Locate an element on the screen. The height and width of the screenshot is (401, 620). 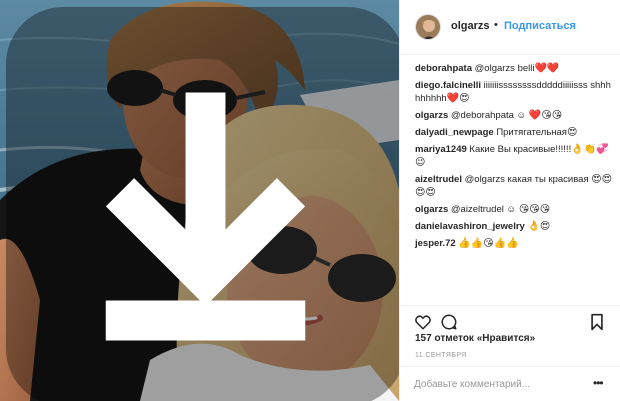
follow-button: Подписаться is located at coordinates (540, 26).